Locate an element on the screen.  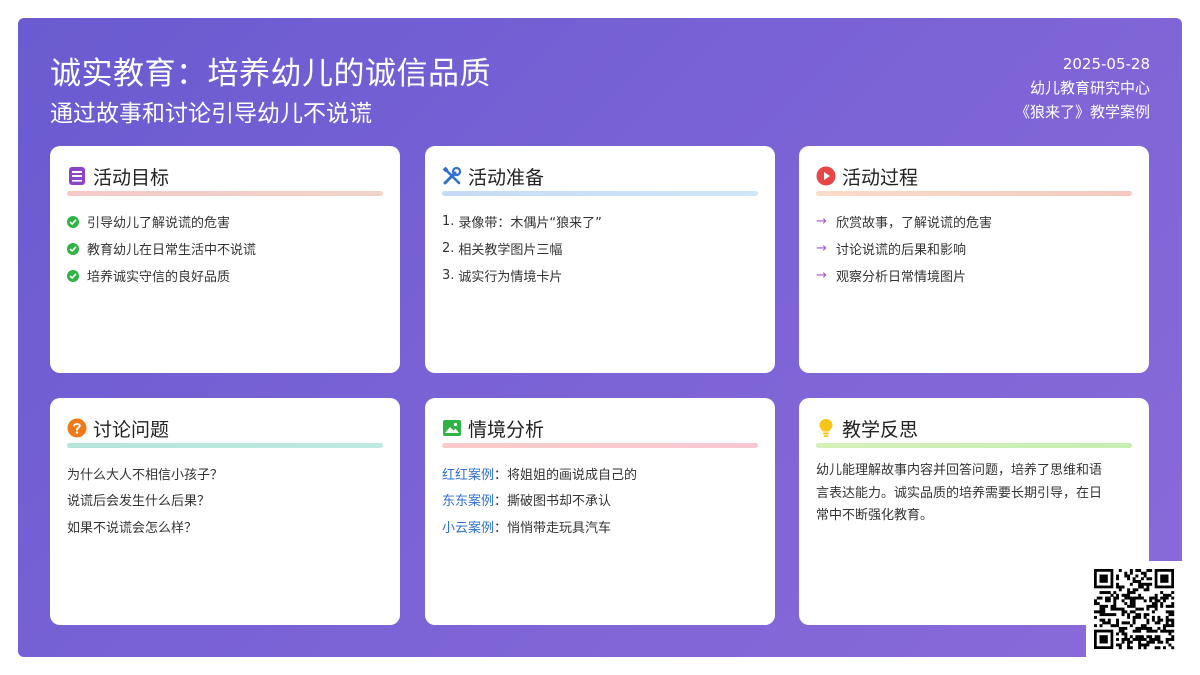
meta-info: 2025-05-28 幼儿教育研究中心 《狼来了》教学案例 is located at coordinates (1082, 88).